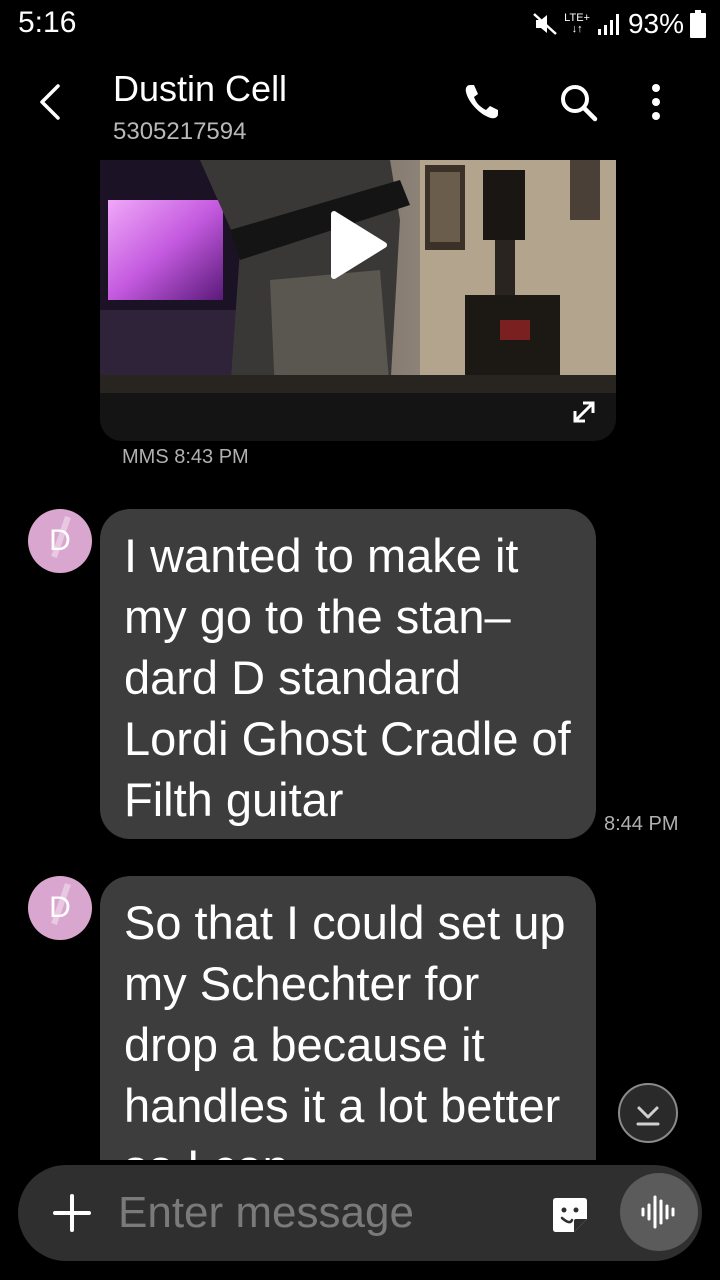  I want to click on status-icons: LTE+ ↓↑ 93%, so click(619, 24).